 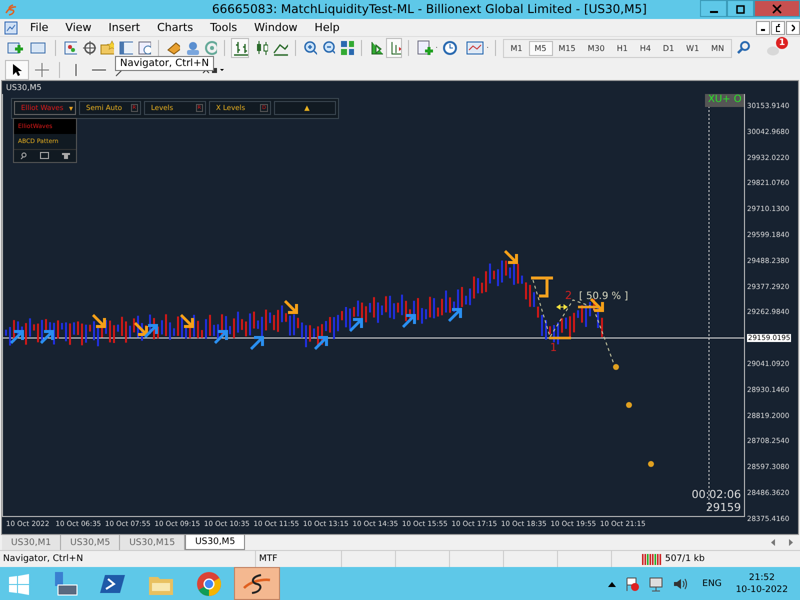 What do you see at coordinates (782, 43) in the screenshot?
I see `notification-badge: 1` at bounding box center [782, 43].